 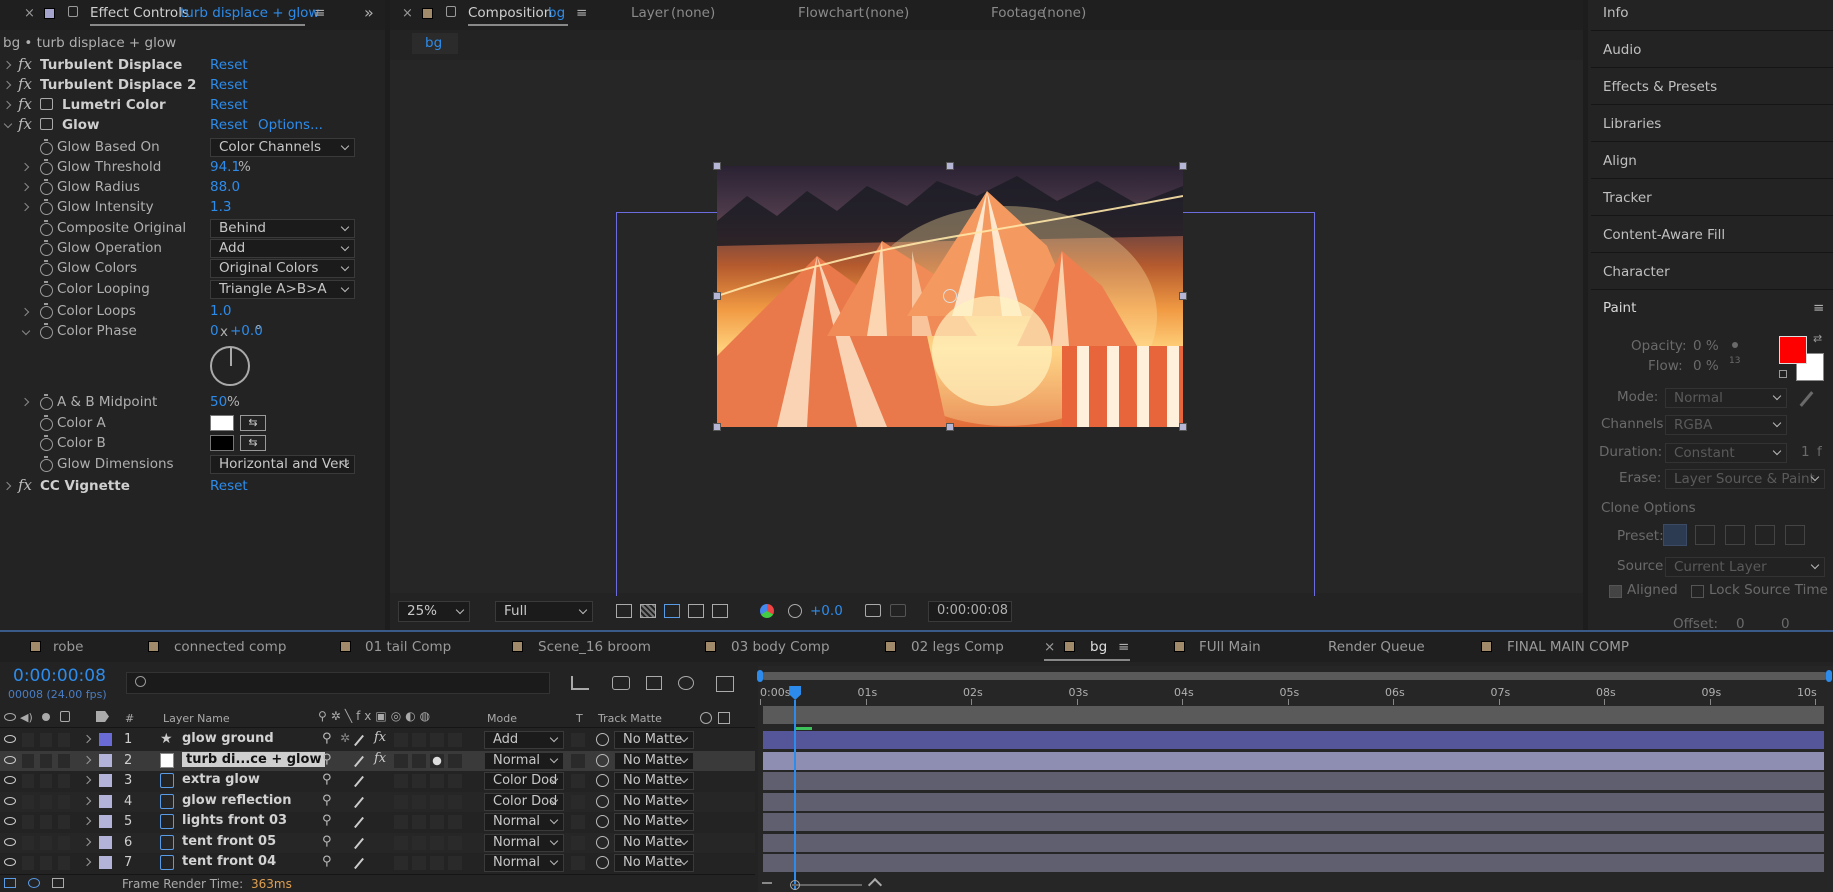 I want to click on layer-row: 5 lights front 03 ⚲ Normal No Matte, so click(x=377, y=822).